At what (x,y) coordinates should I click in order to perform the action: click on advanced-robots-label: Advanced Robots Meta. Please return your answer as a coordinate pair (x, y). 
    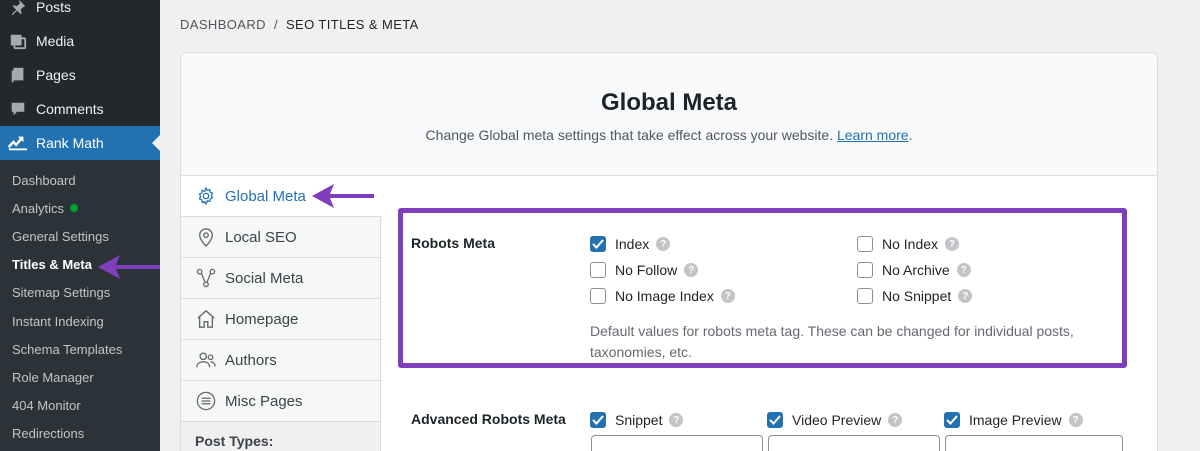
    Looking at the image, I should click on (488, 419).